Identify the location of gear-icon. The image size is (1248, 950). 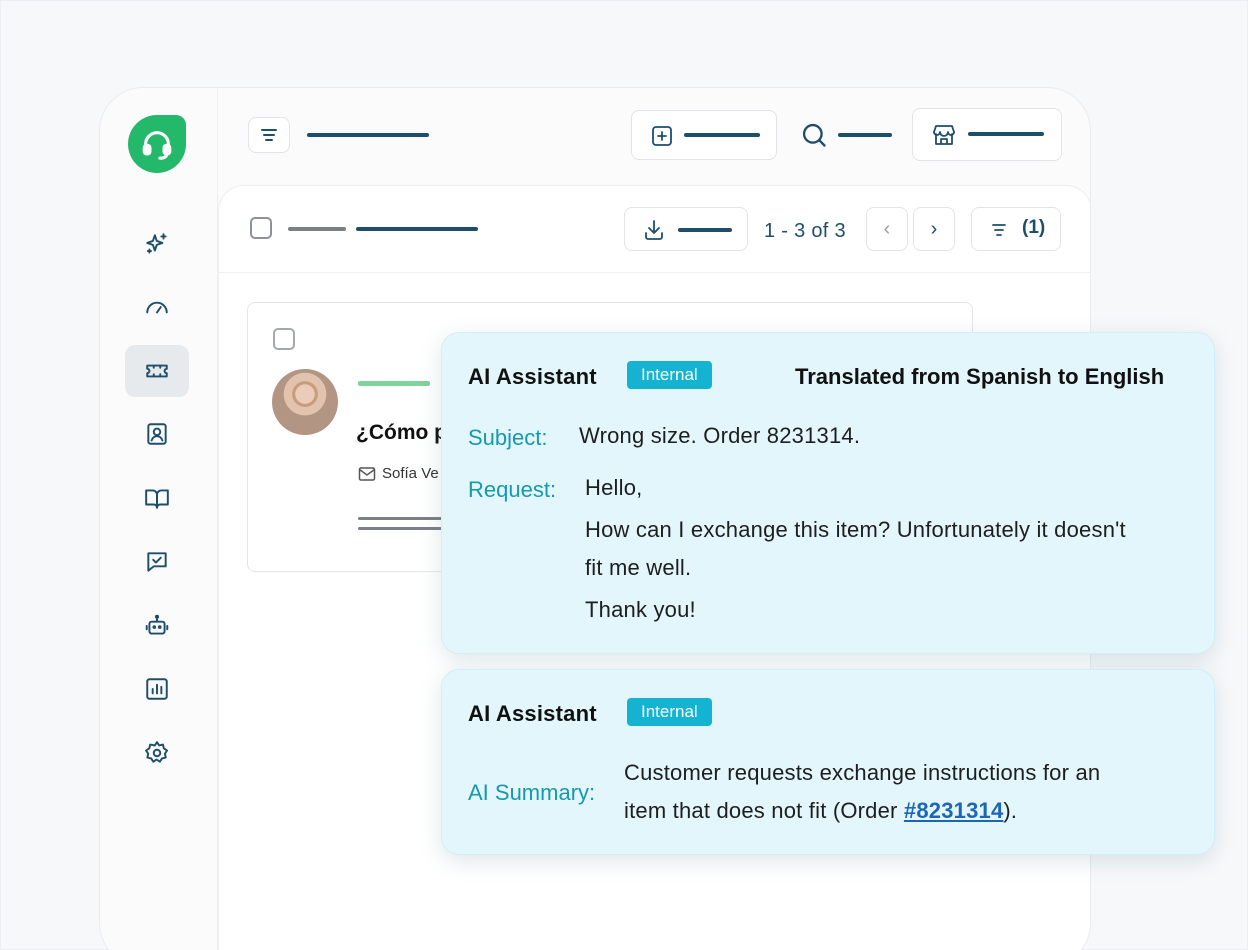
(157, 752).